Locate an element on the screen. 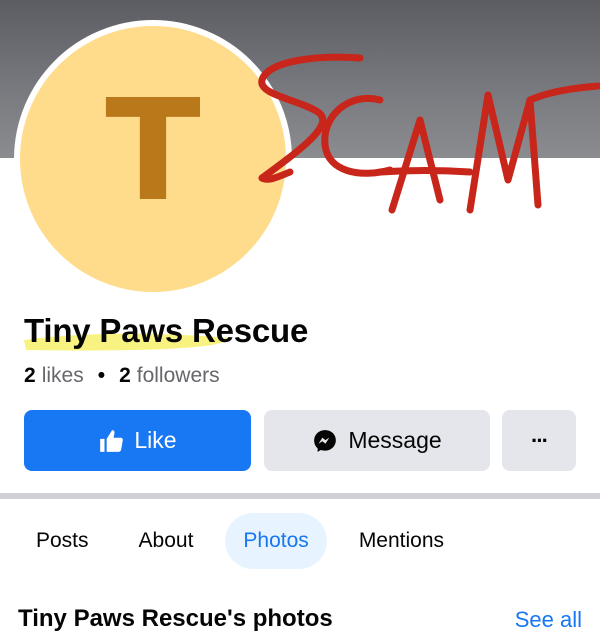 This screenshot has width=600, height=633. tab-mentions: Mentions is located at coordinates (401, 541).